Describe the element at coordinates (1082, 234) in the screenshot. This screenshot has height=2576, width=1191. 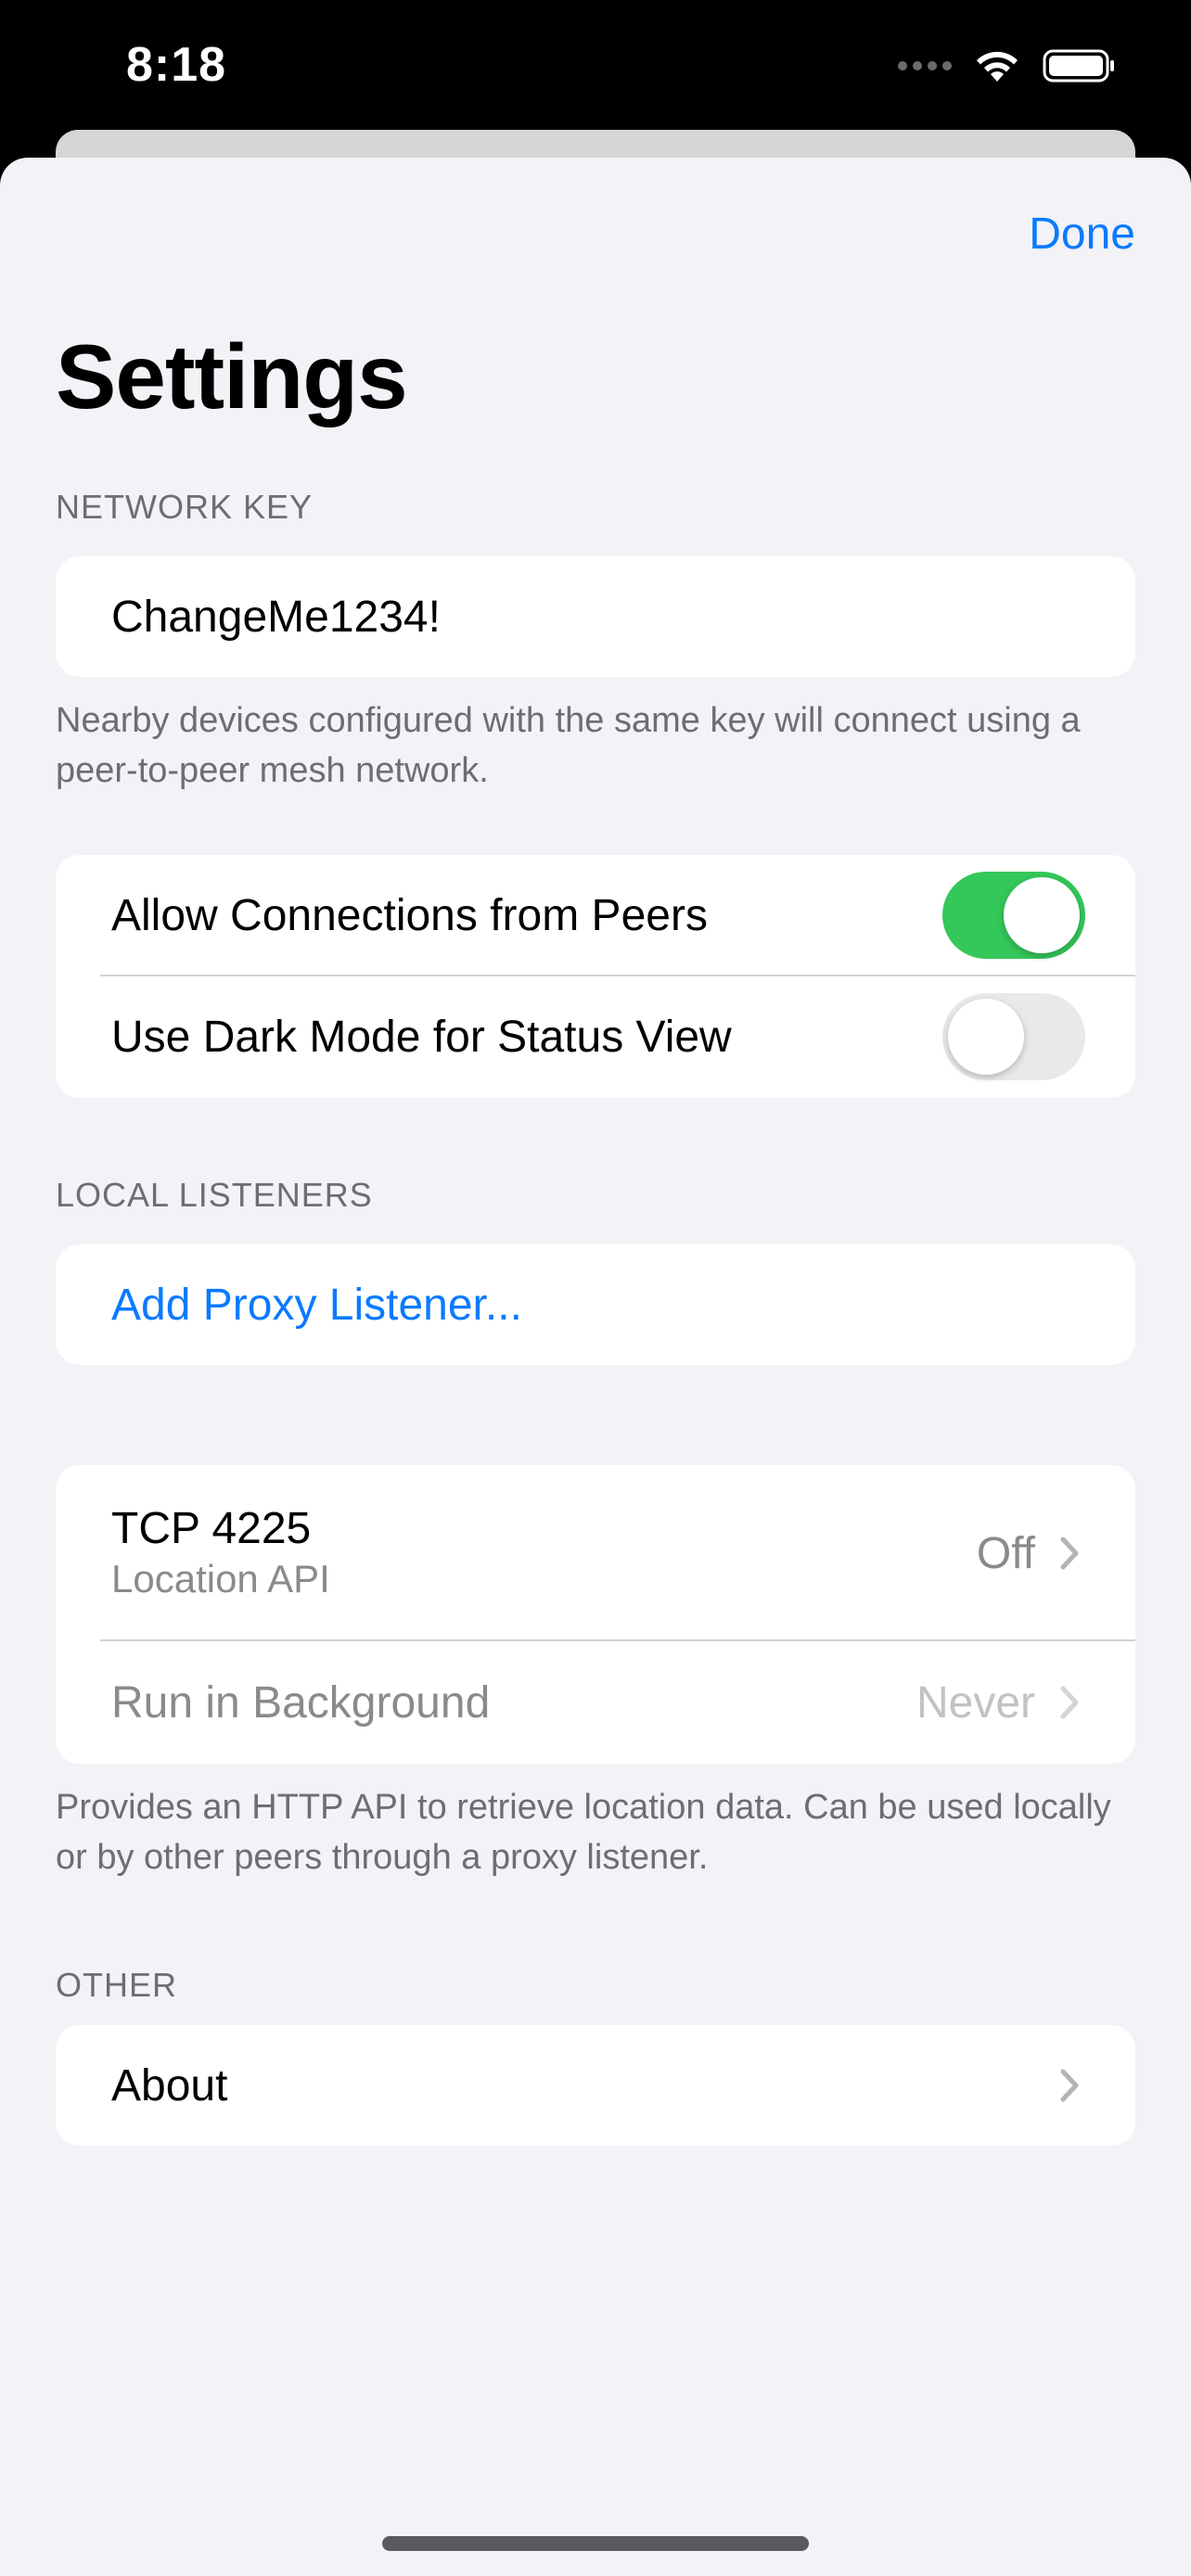
I see `done-button: Done` at that location.